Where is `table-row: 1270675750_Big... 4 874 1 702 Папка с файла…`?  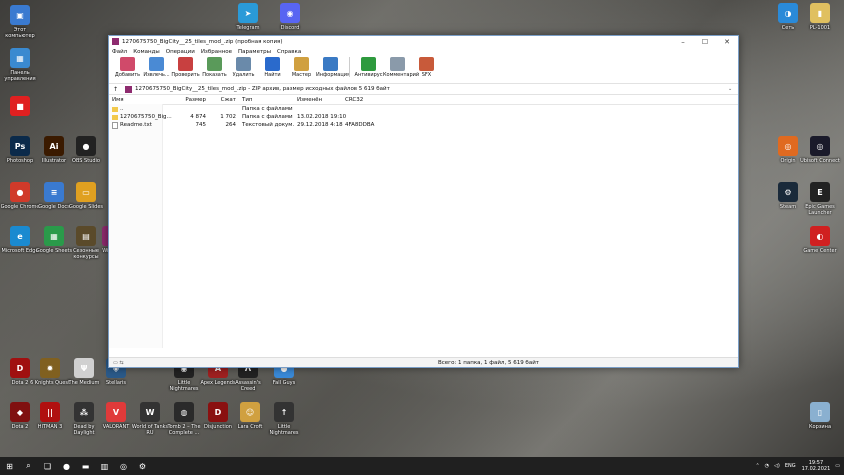
table-row: 1270675750_Big... 4 874 1 702 Папка с файла… is located at coordinates (423, 117).